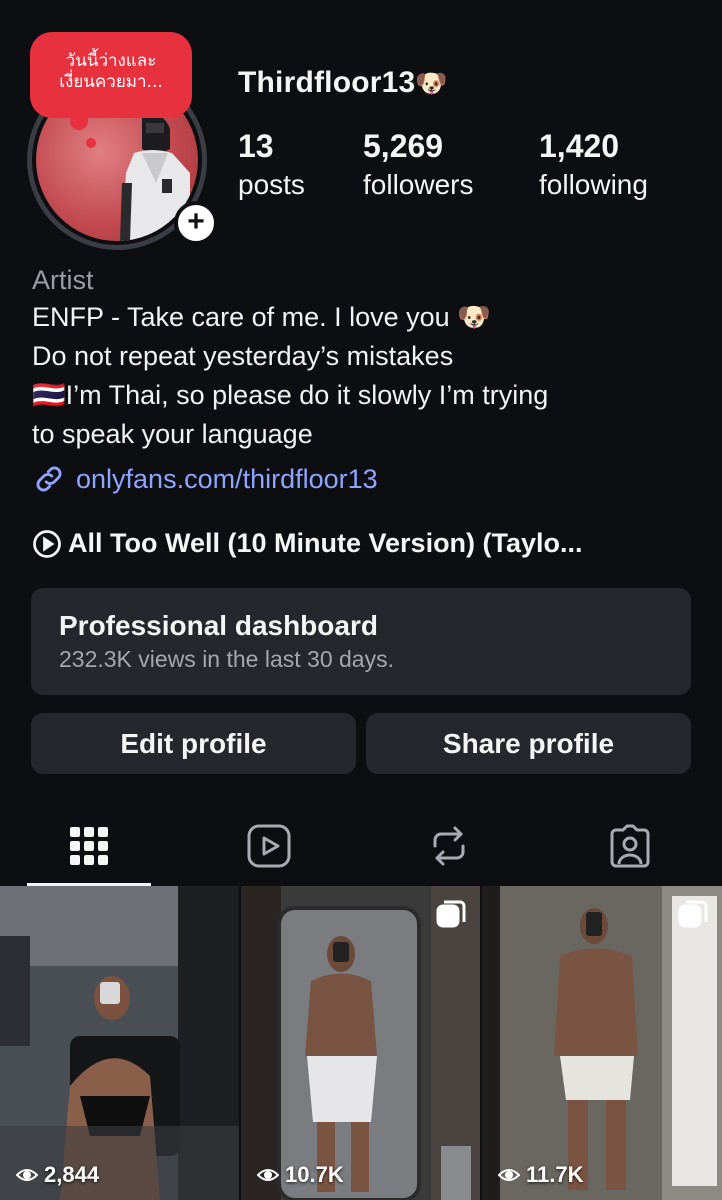  I want to click on add-story-button: +, so click(196, 223).